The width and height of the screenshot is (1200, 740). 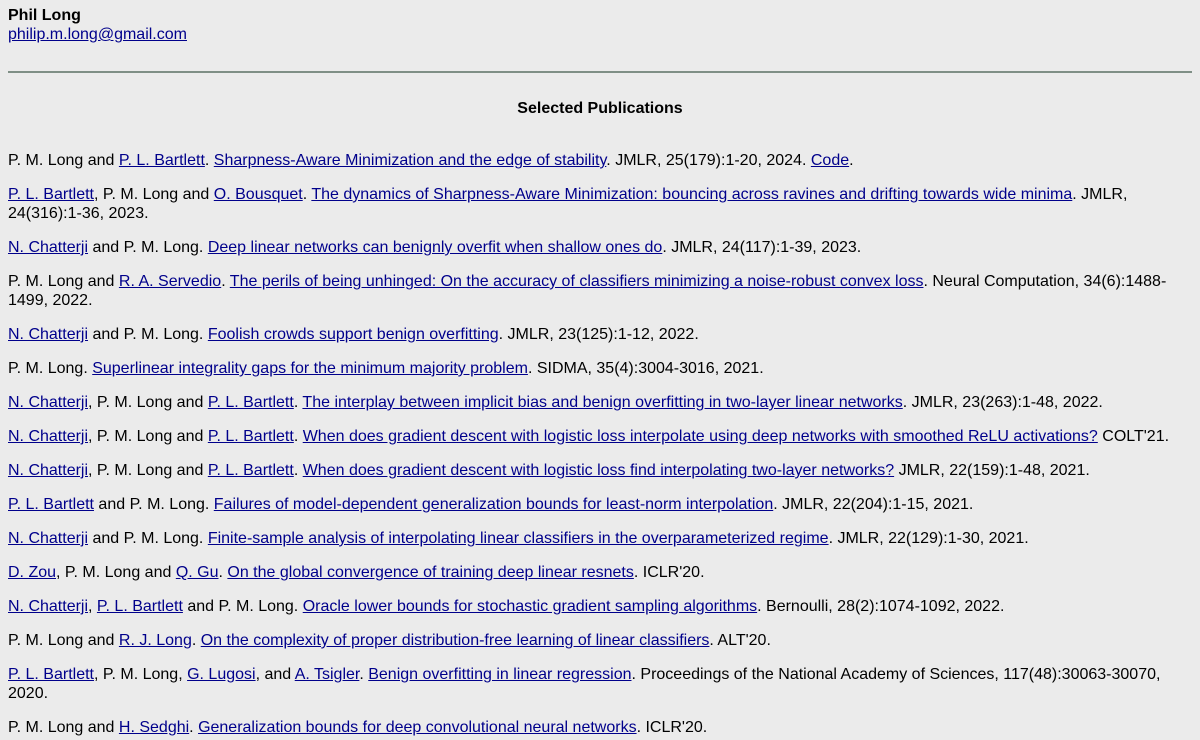 What do you see at coordinates (327, 674) in the screenshot?
I see `publication-link: A. Tsigler` at bounding box center [327, 674].